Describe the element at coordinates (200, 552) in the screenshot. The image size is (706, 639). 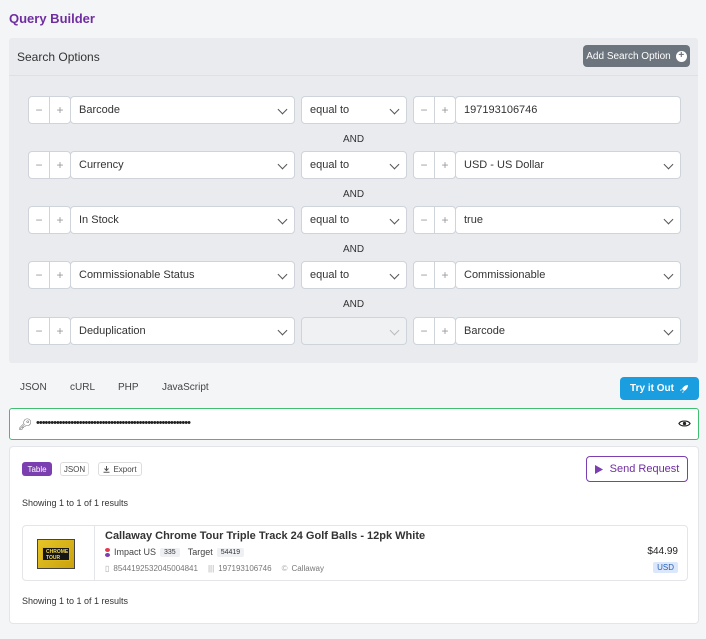
I see `merchant-name: Target` at that location.